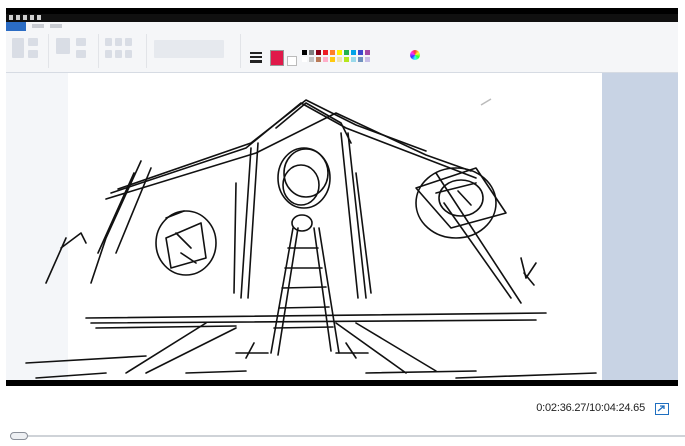 This screenshot has width=685, height=446. Describe the element at coordinates (33, 54) in the screenshot. I see `copy-icon` at that location.